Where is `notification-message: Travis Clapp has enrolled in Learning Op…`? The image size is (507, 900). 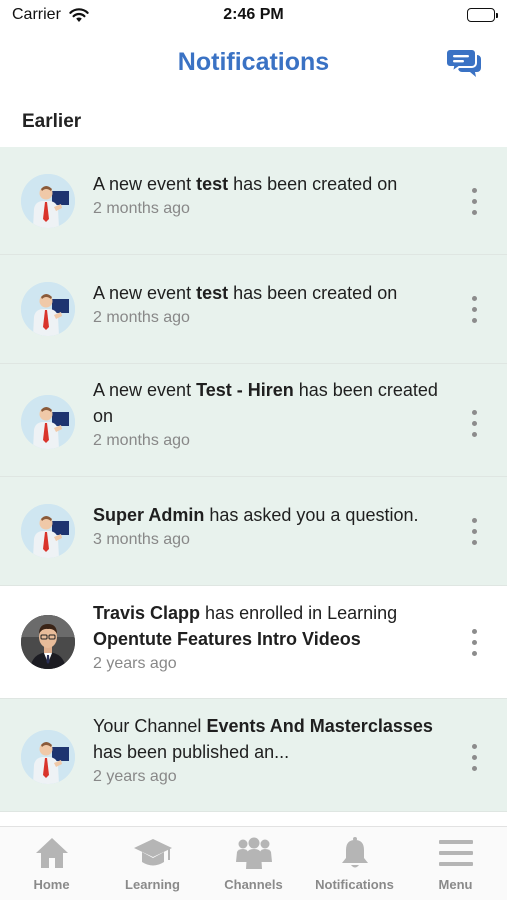
notification-message: Travis Clapp has enrolled in Learning Op… is located at coordinates (245, 626).